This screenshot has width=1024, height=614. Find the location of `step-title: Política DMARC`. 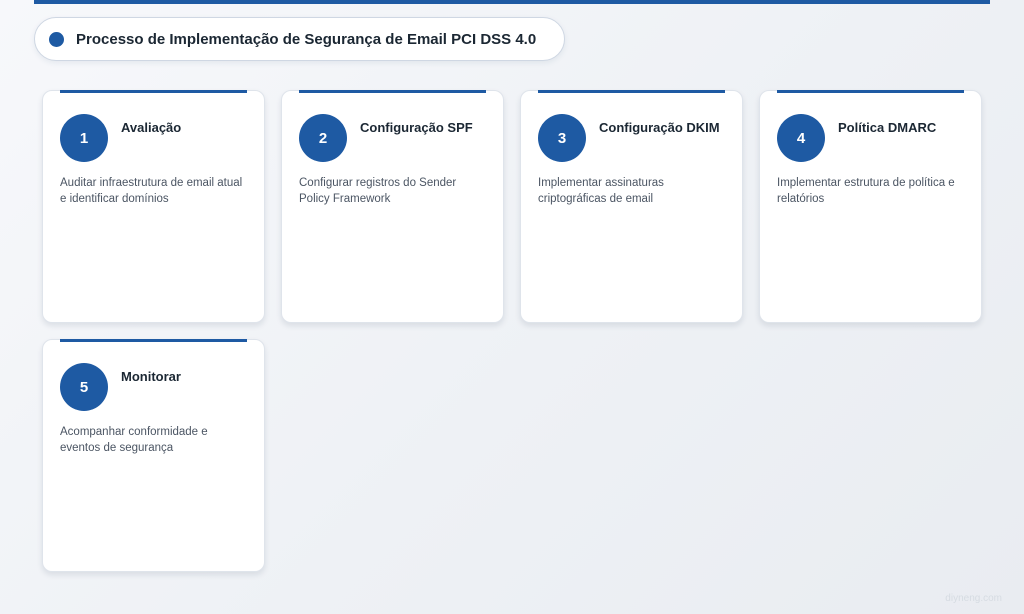

step-title: Política DMARC is located at coordinates (887, 127).